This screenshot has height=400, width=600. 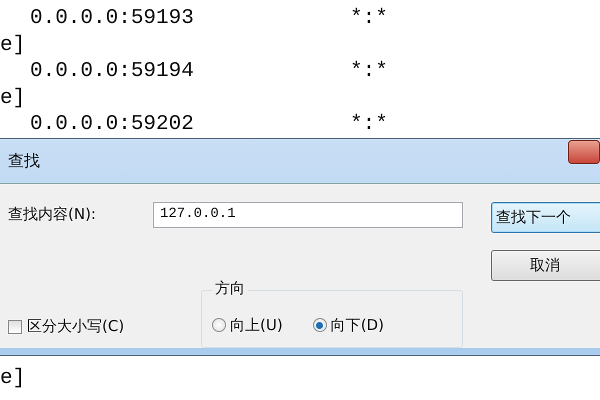 What do you see at coordinates (357, 325) in the screenshot?
I see `radio-label: 向下(D)` at bounding box center [357, 325].